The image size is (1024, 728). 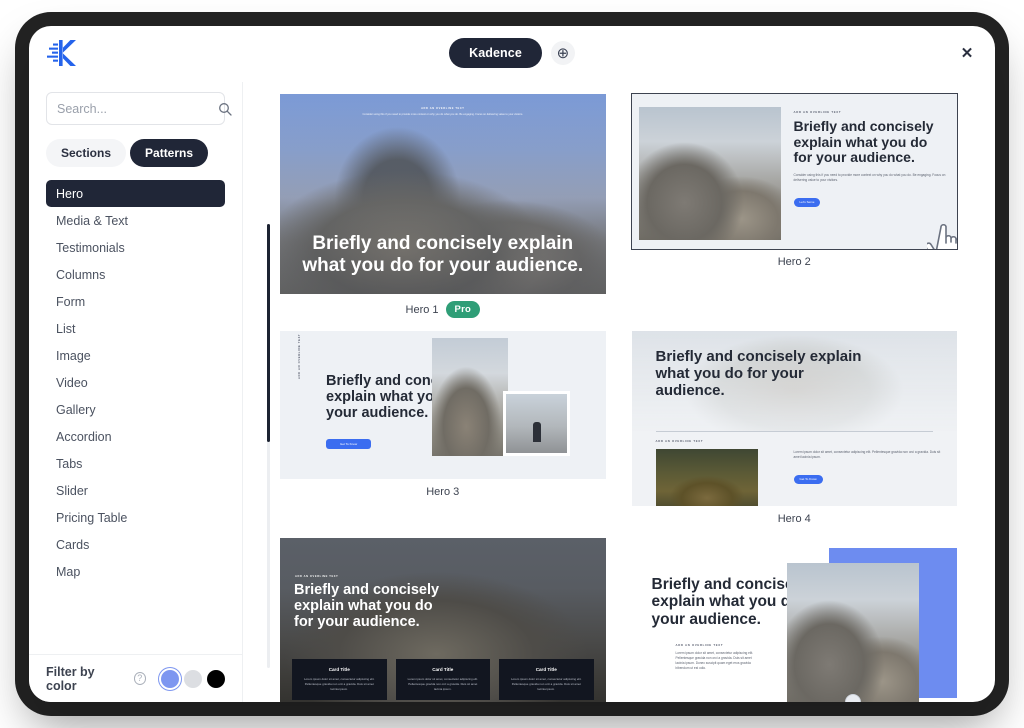 I want to click on color-swatch-light-gray, so click(x=193, y=678).